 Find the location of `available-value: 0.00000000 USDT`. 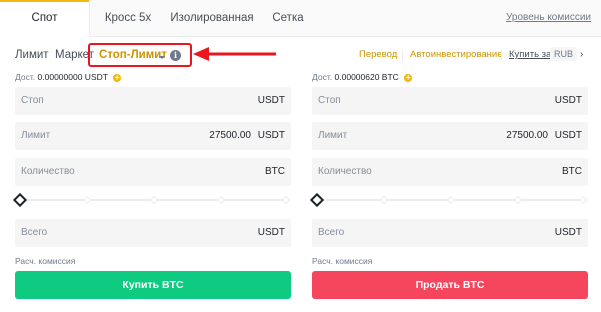

available-value: 0.00000000 USDT is located at coordinates (72, 77).